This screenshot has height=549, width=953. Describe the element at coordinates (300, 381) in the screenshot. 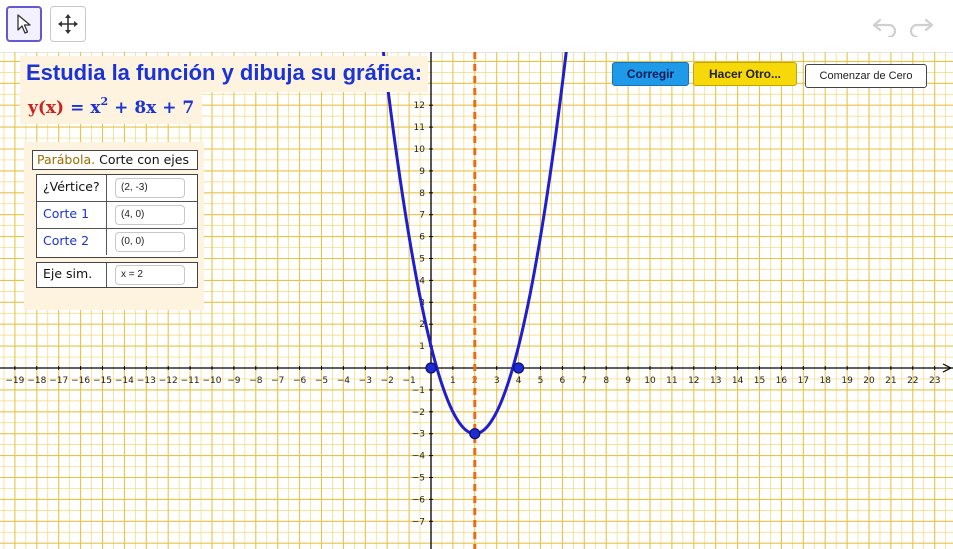

I see `x-tick-label: −6` at that location.